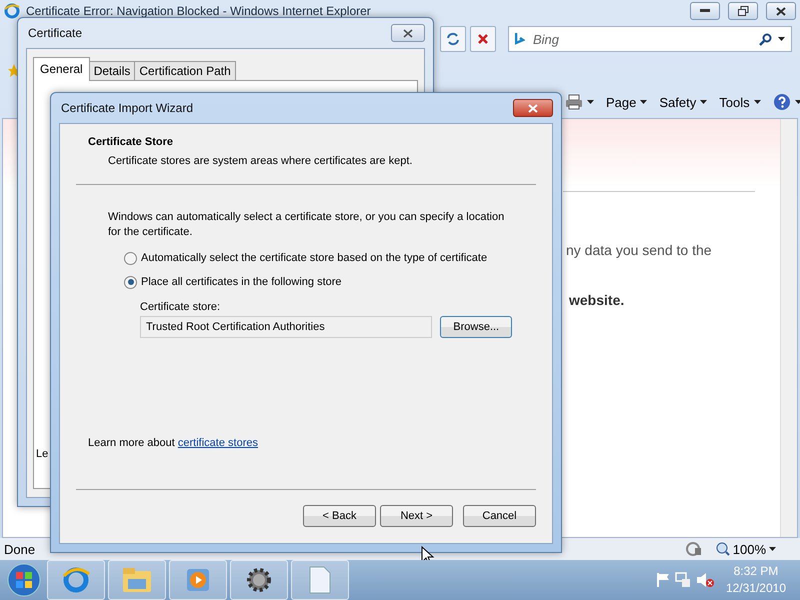  I want to click on dialog-title: Certificate Import Wizard, so click(127, 108).